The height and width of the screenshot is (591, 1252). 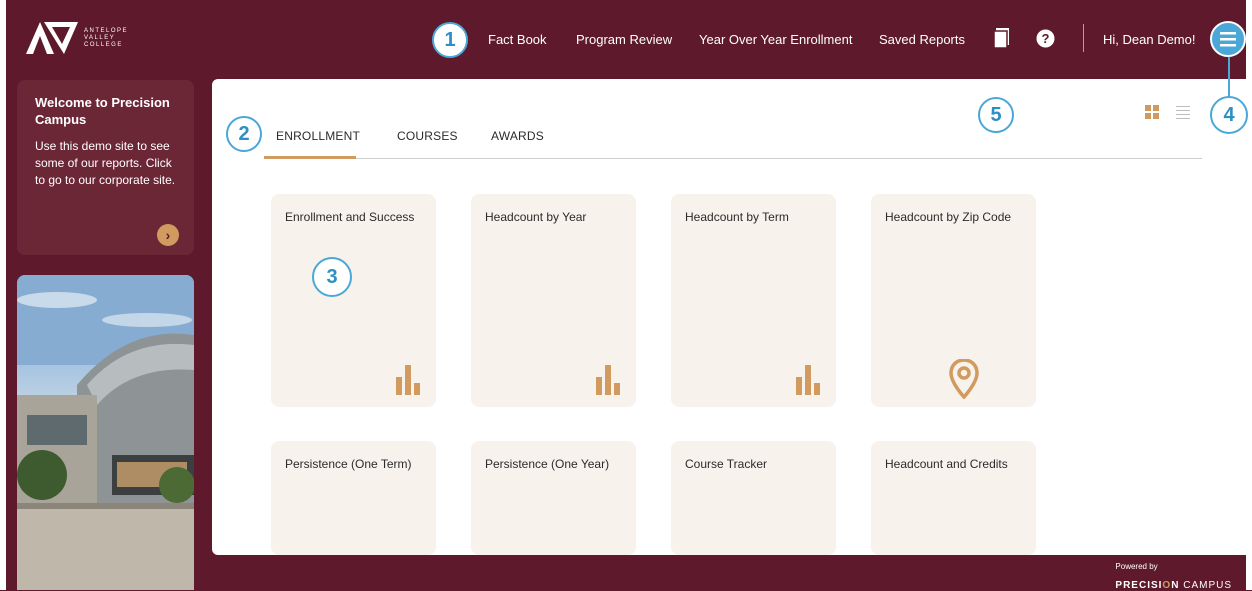 What do you see at coordinates (350, 217) in the screenshot?
I see `card-title: Enrollment and Success` at bounding box center [350, 217].